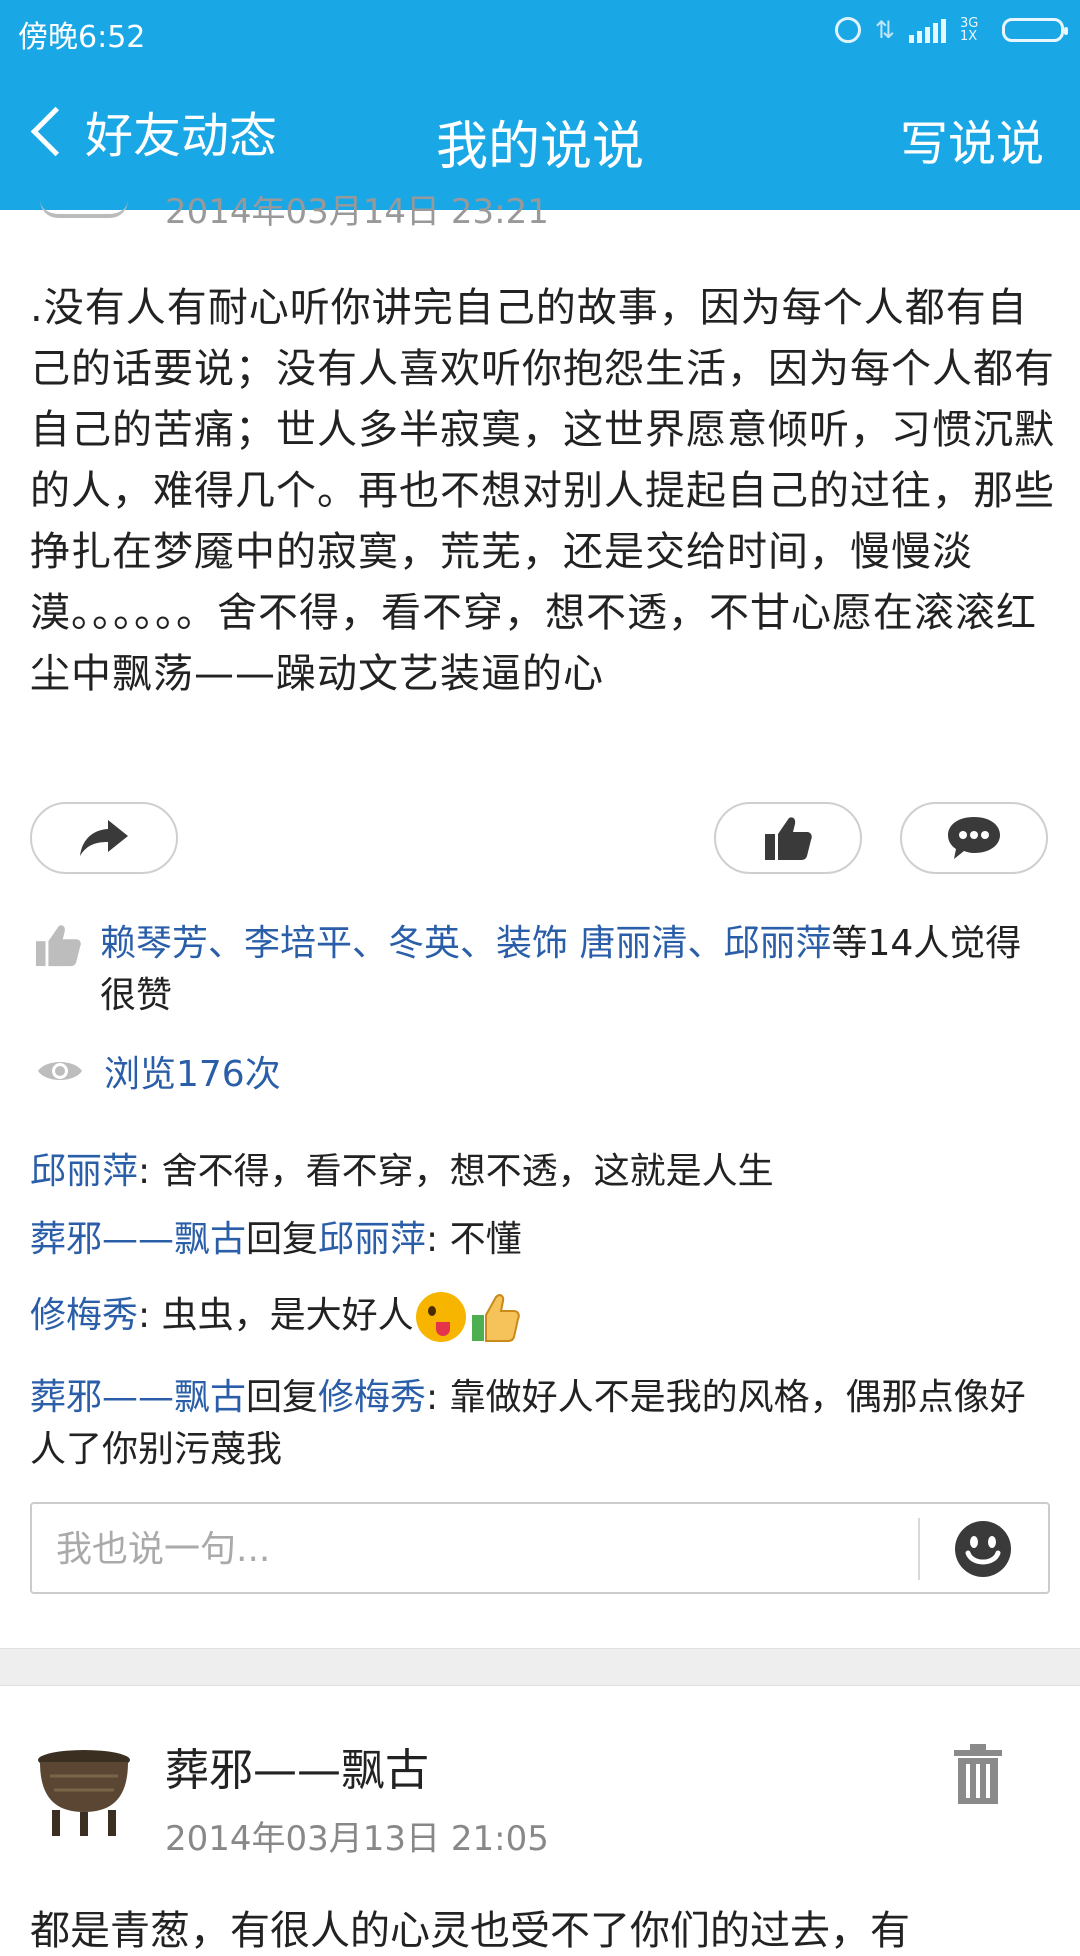  I want to click on post-author: 葬邪——飘古, so click(297, 1766).